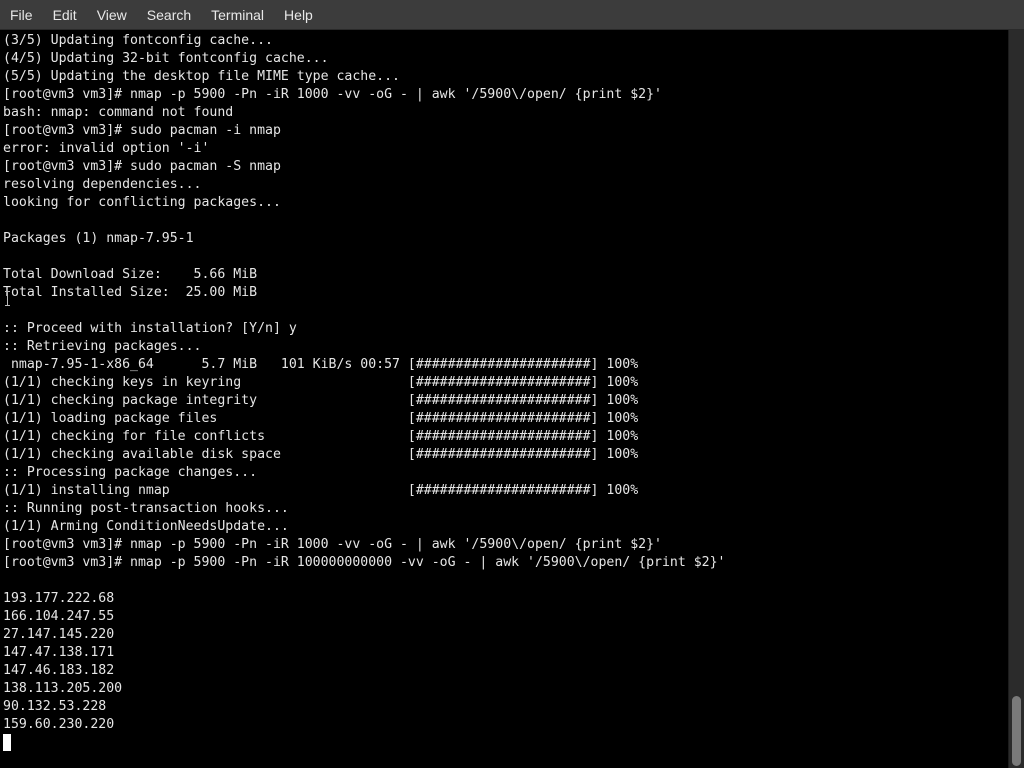 The height and width of the screenshot is (768, 1024). What do you see at coordinates (112, 15) in the screenshot?
I see `menu-view: View` at bounding box center [112, 15].